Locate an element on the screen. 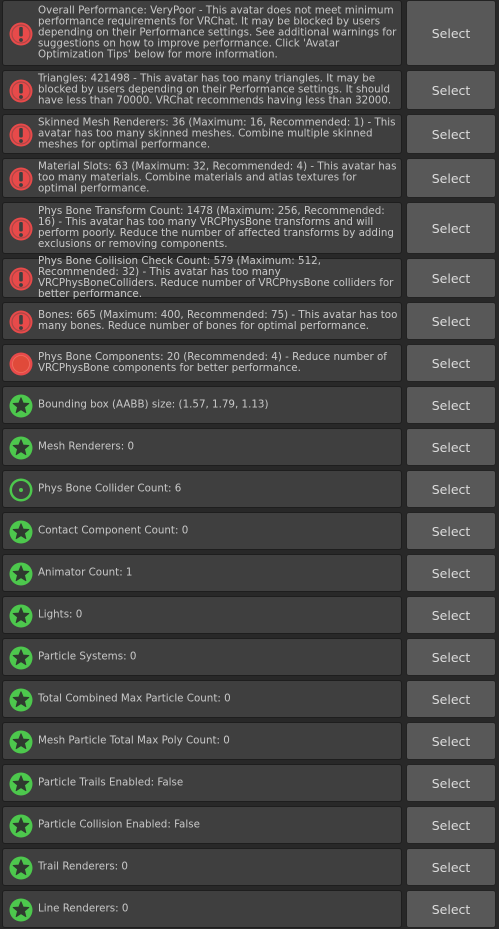 This screenshot has height=929, width=499. performance-message: Phys Bone Collider Count: 6 is located at coordinates (202, 489).